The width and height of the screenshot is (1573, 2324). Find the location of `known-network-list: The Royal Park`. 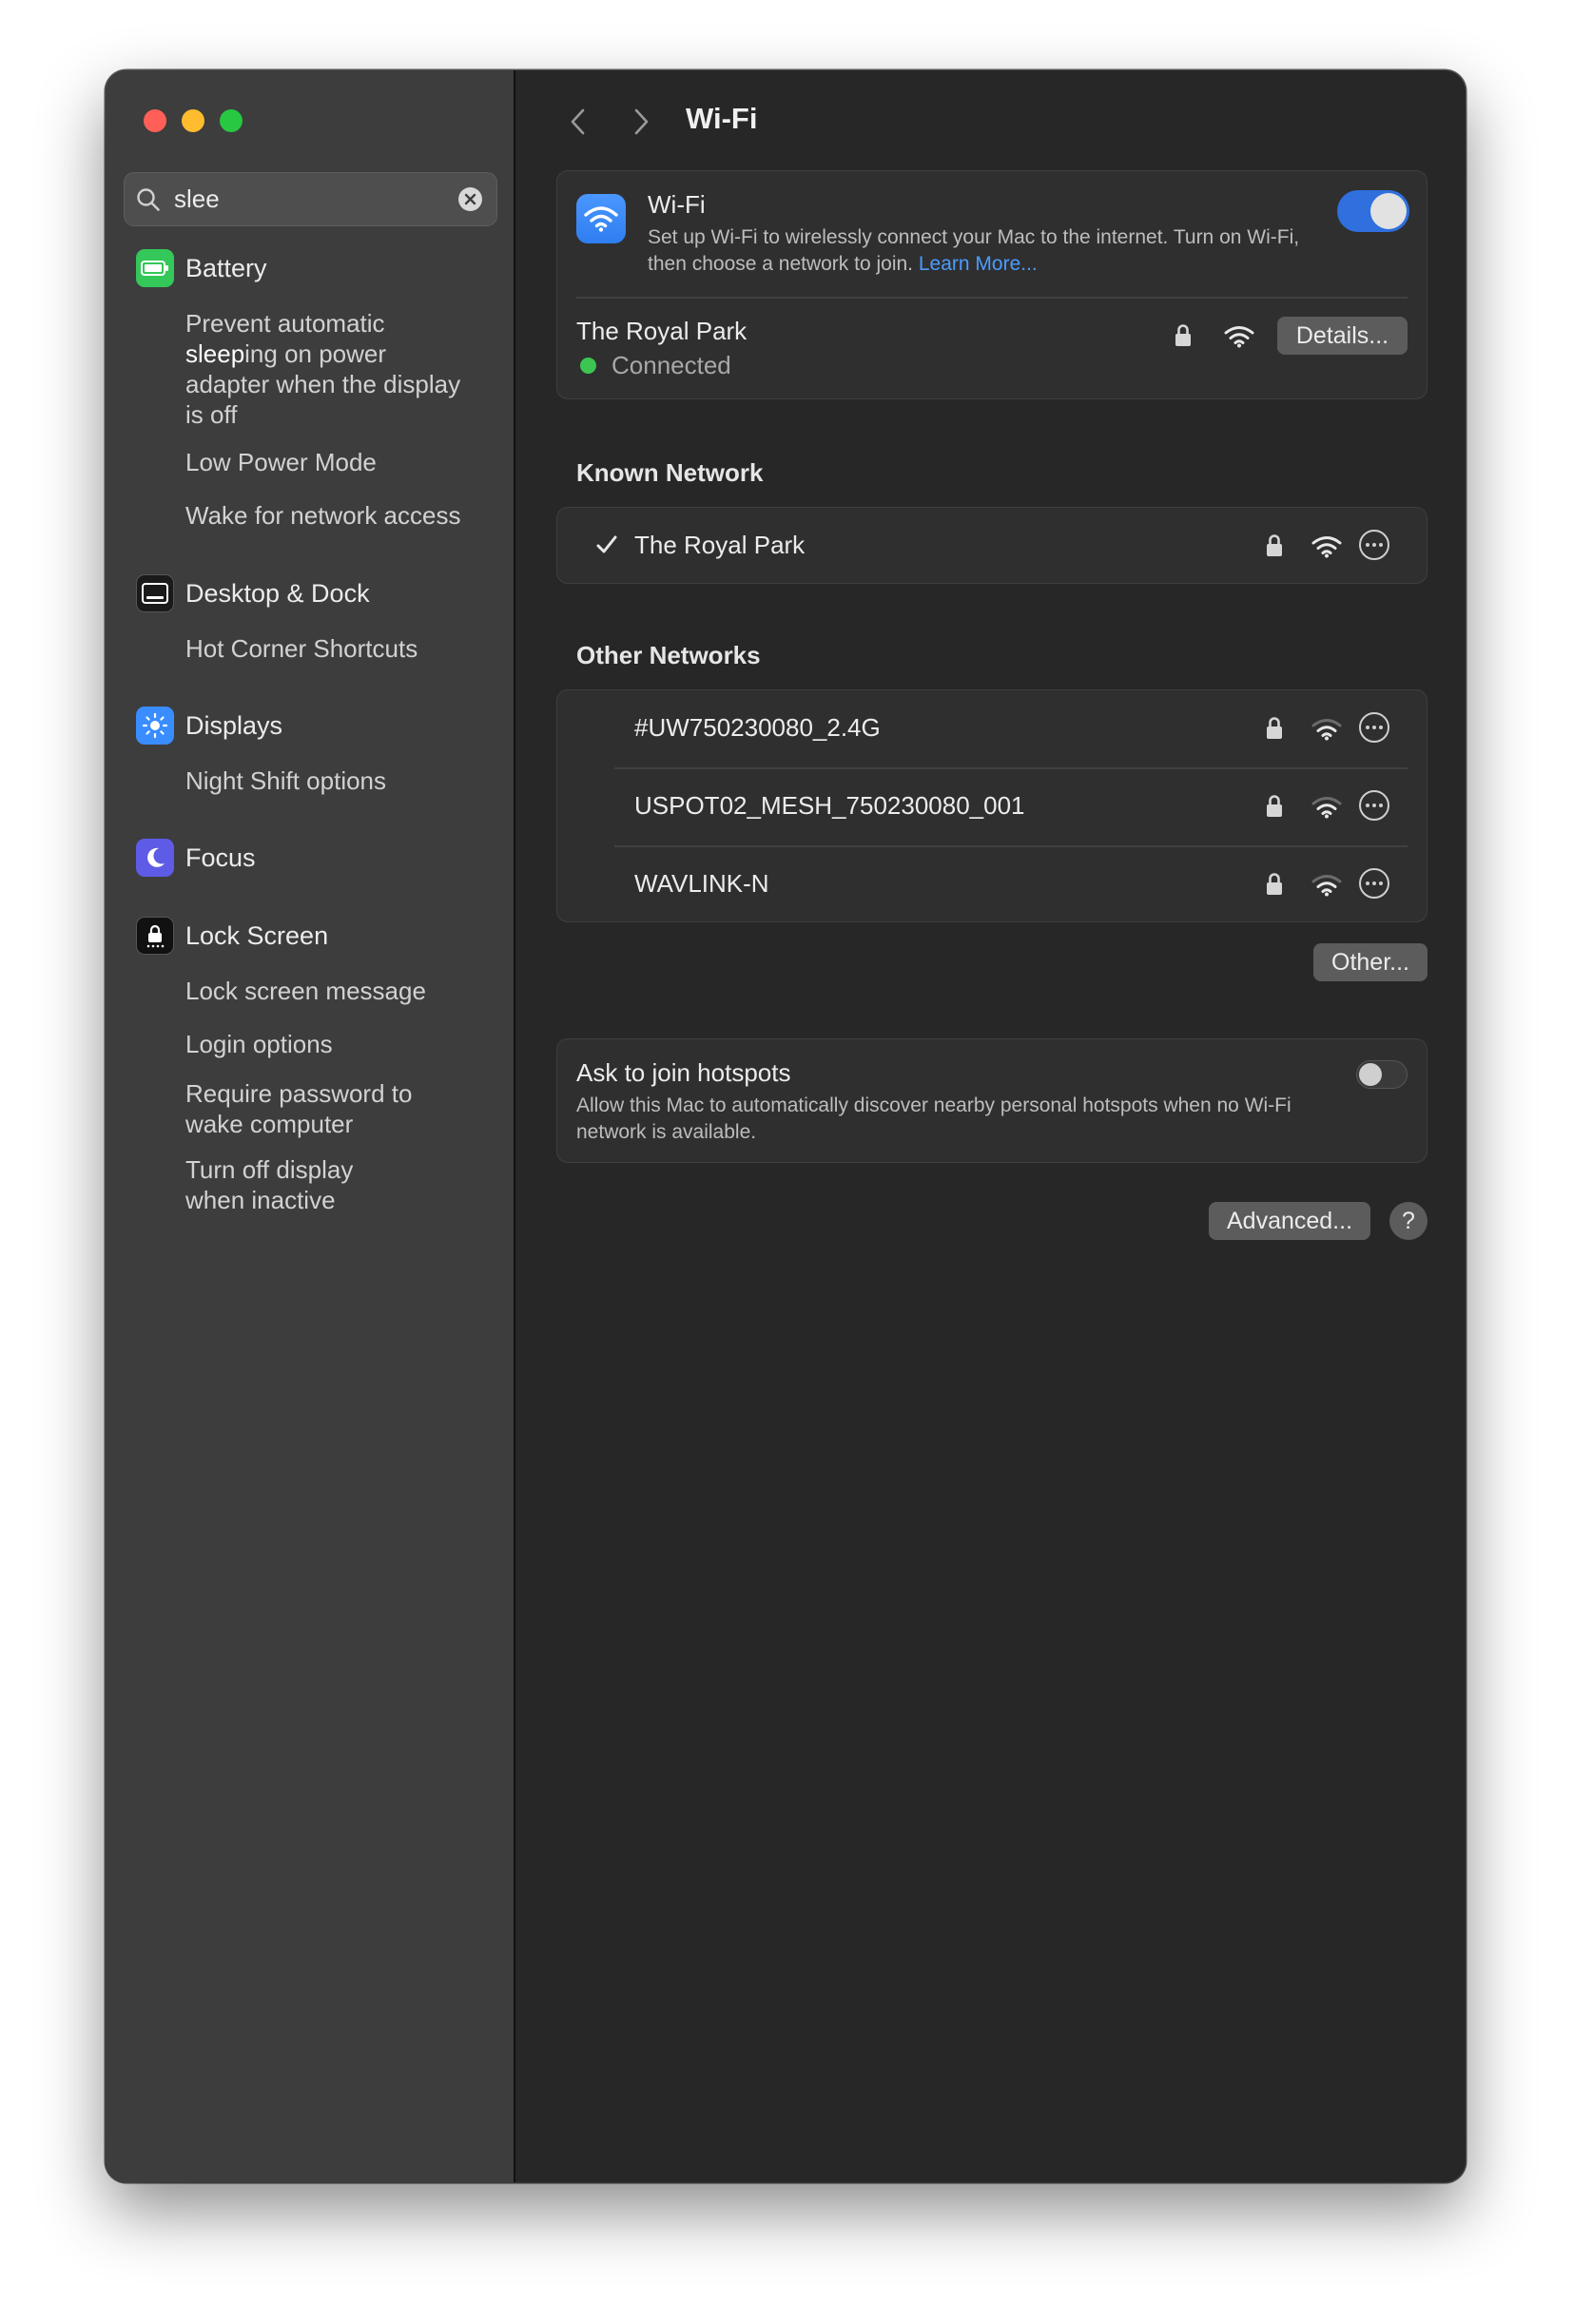

known-network-list: The Royal Park is located at coordinates (991, 546).